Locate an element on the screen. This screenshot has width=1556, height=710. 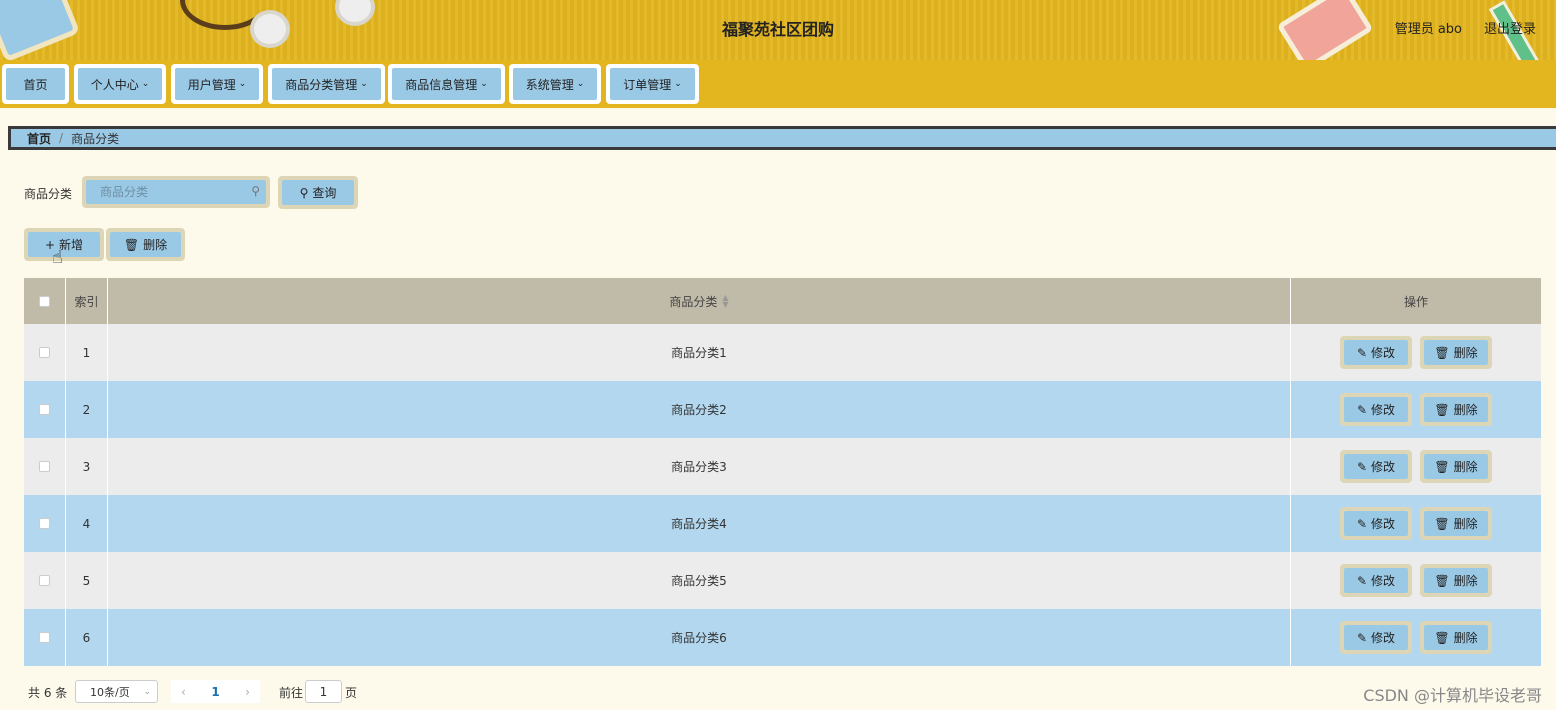
table-row: 1 商品分类1 ✎ 修改 🗑 删除 is located at coordinates (782, 352).